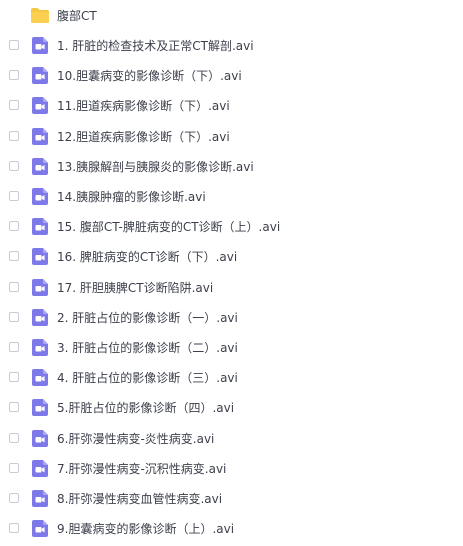 This screenshot has height=546, width=463. Describe the element at coordinates (155, 46) in the screenshot. I see `file-name: 1. 肝脏的检查技术及正常CT解剖.avi` at that location.